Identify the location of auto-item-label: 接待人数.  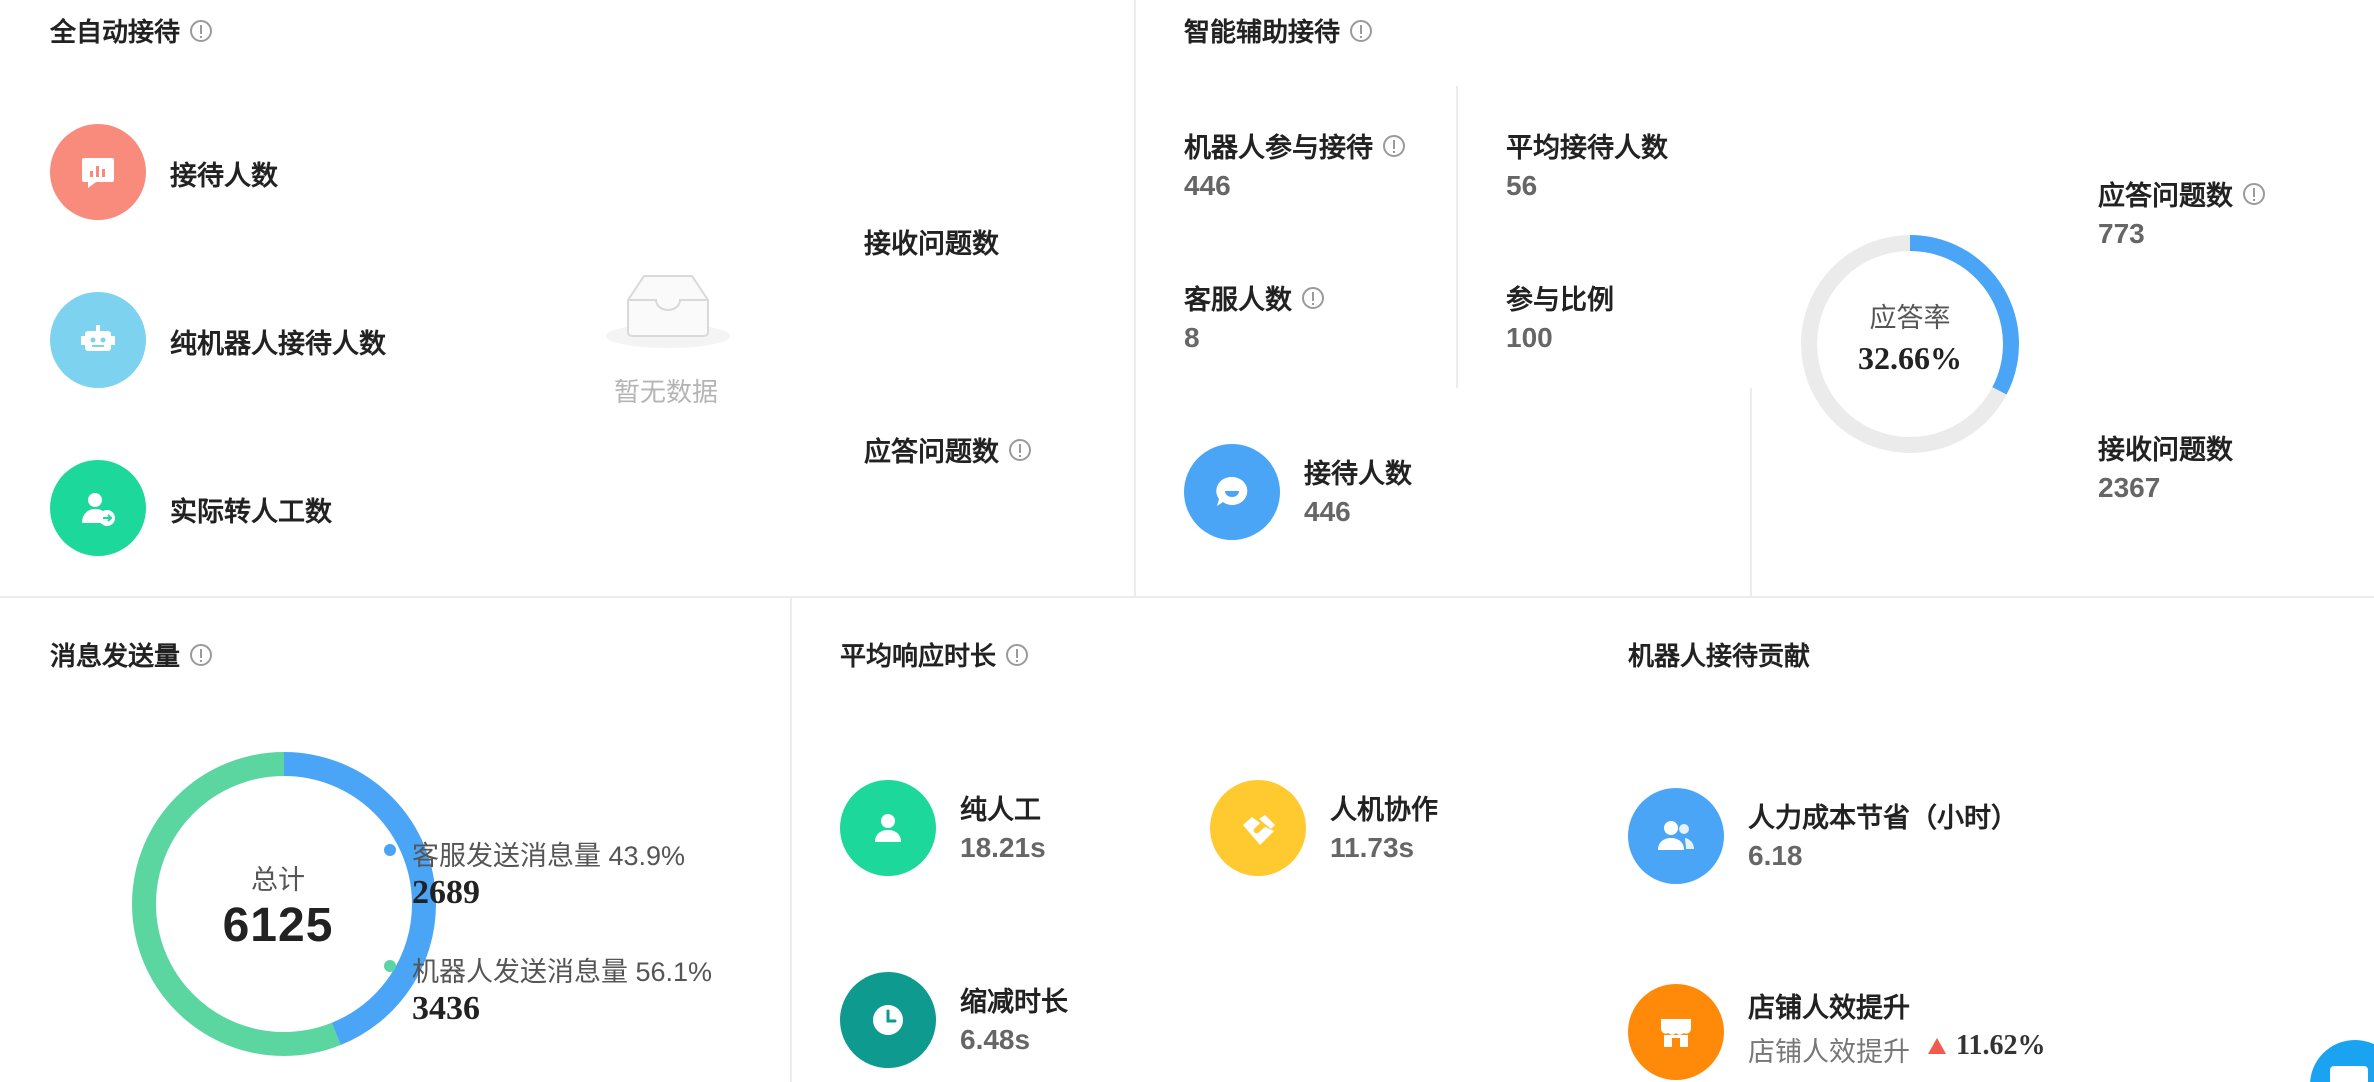
(224, 176).